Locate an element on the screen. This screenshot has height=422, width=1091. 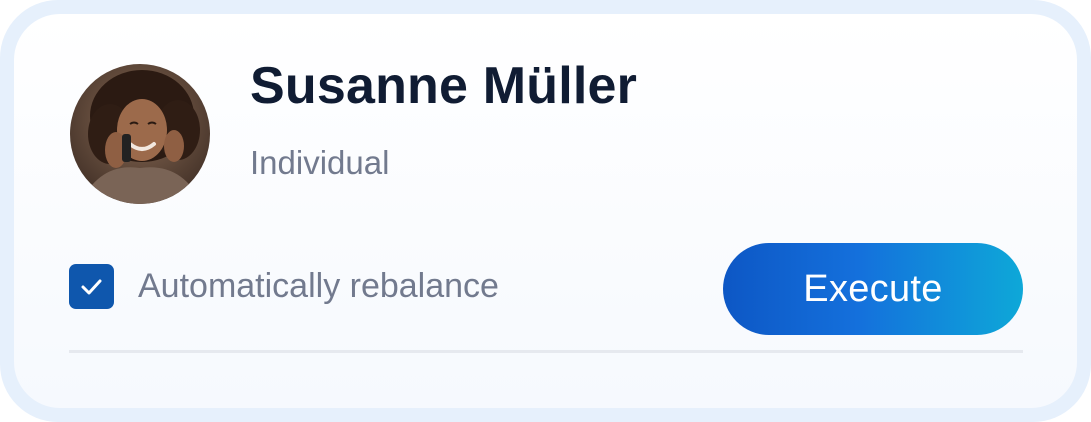
profile-name: Susanne Müller is located at coordinates (444, 86).